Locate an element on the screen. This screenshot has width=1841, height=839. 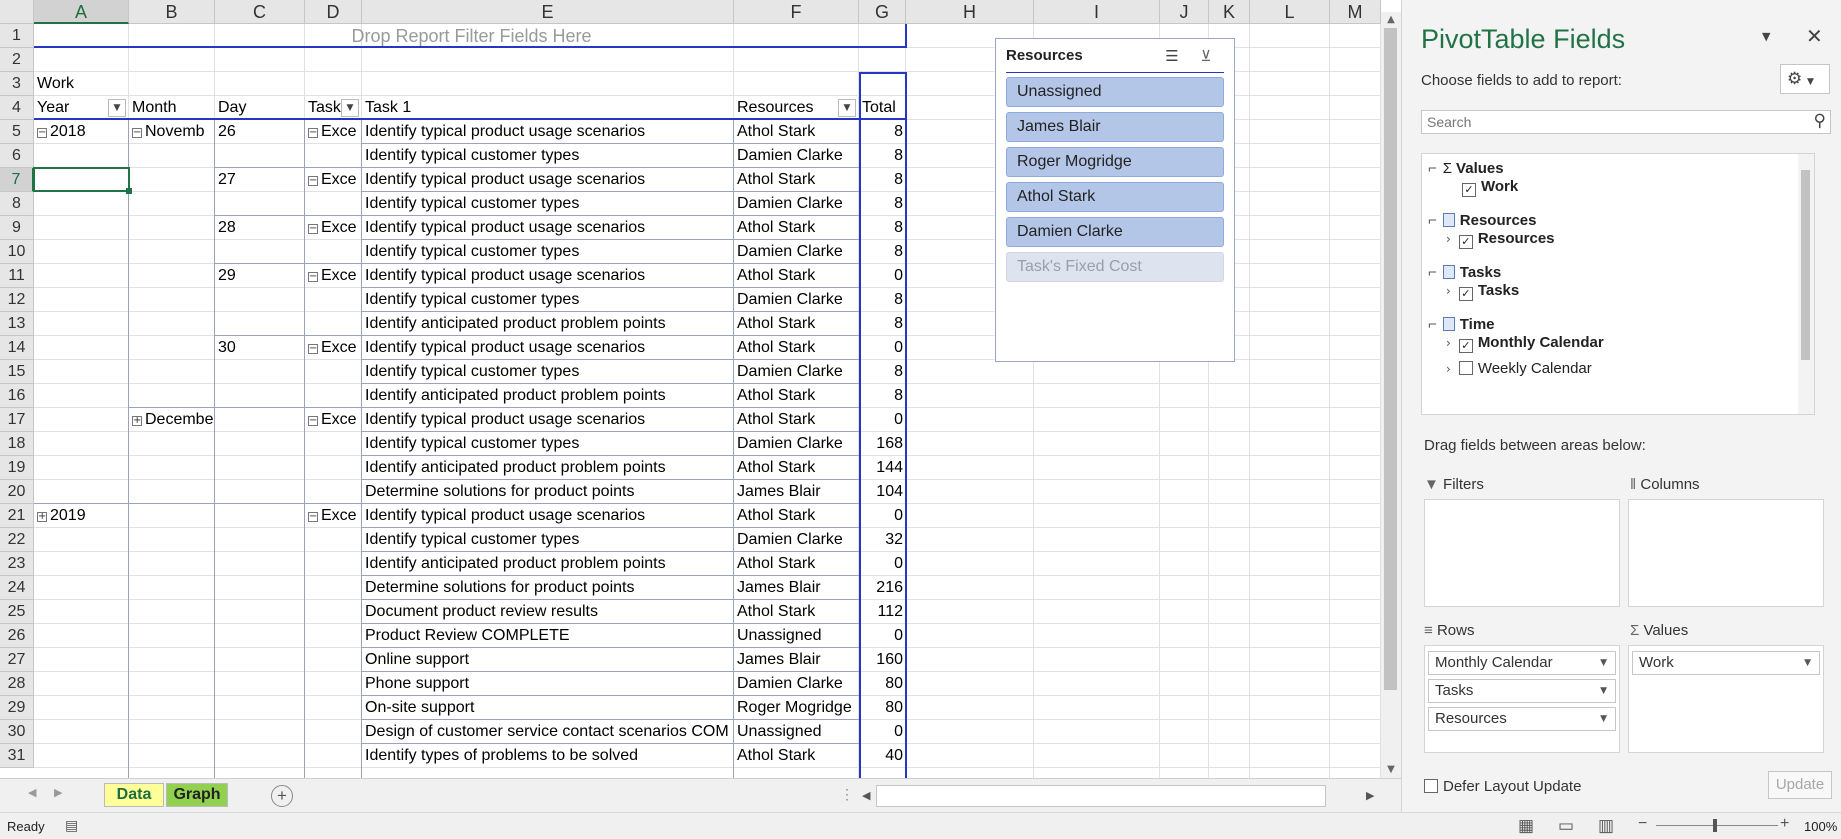
row-header-9: 9 is located at coordinates (17, 228).